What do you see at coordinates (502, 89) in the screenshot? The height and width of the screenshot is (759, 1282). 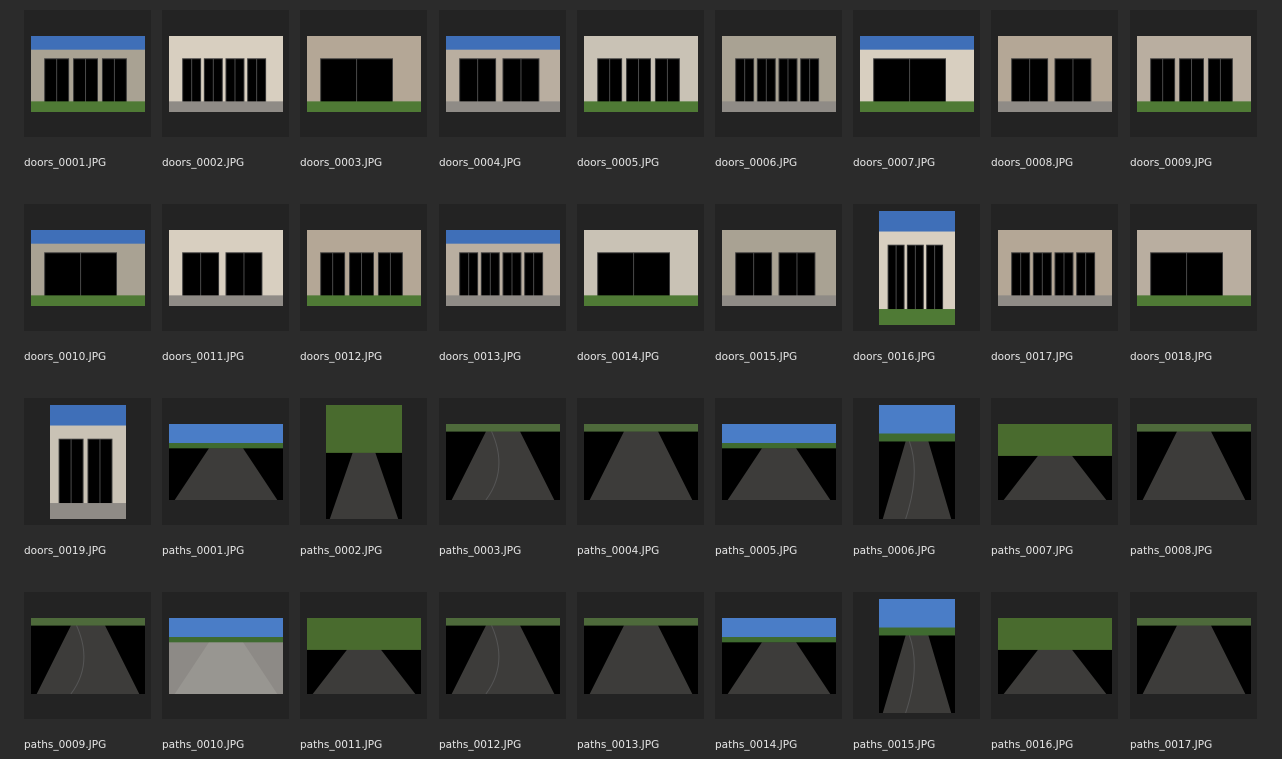 I see `thumbnail-item: doors_0004.JPG` at bounding box center [502, 89].